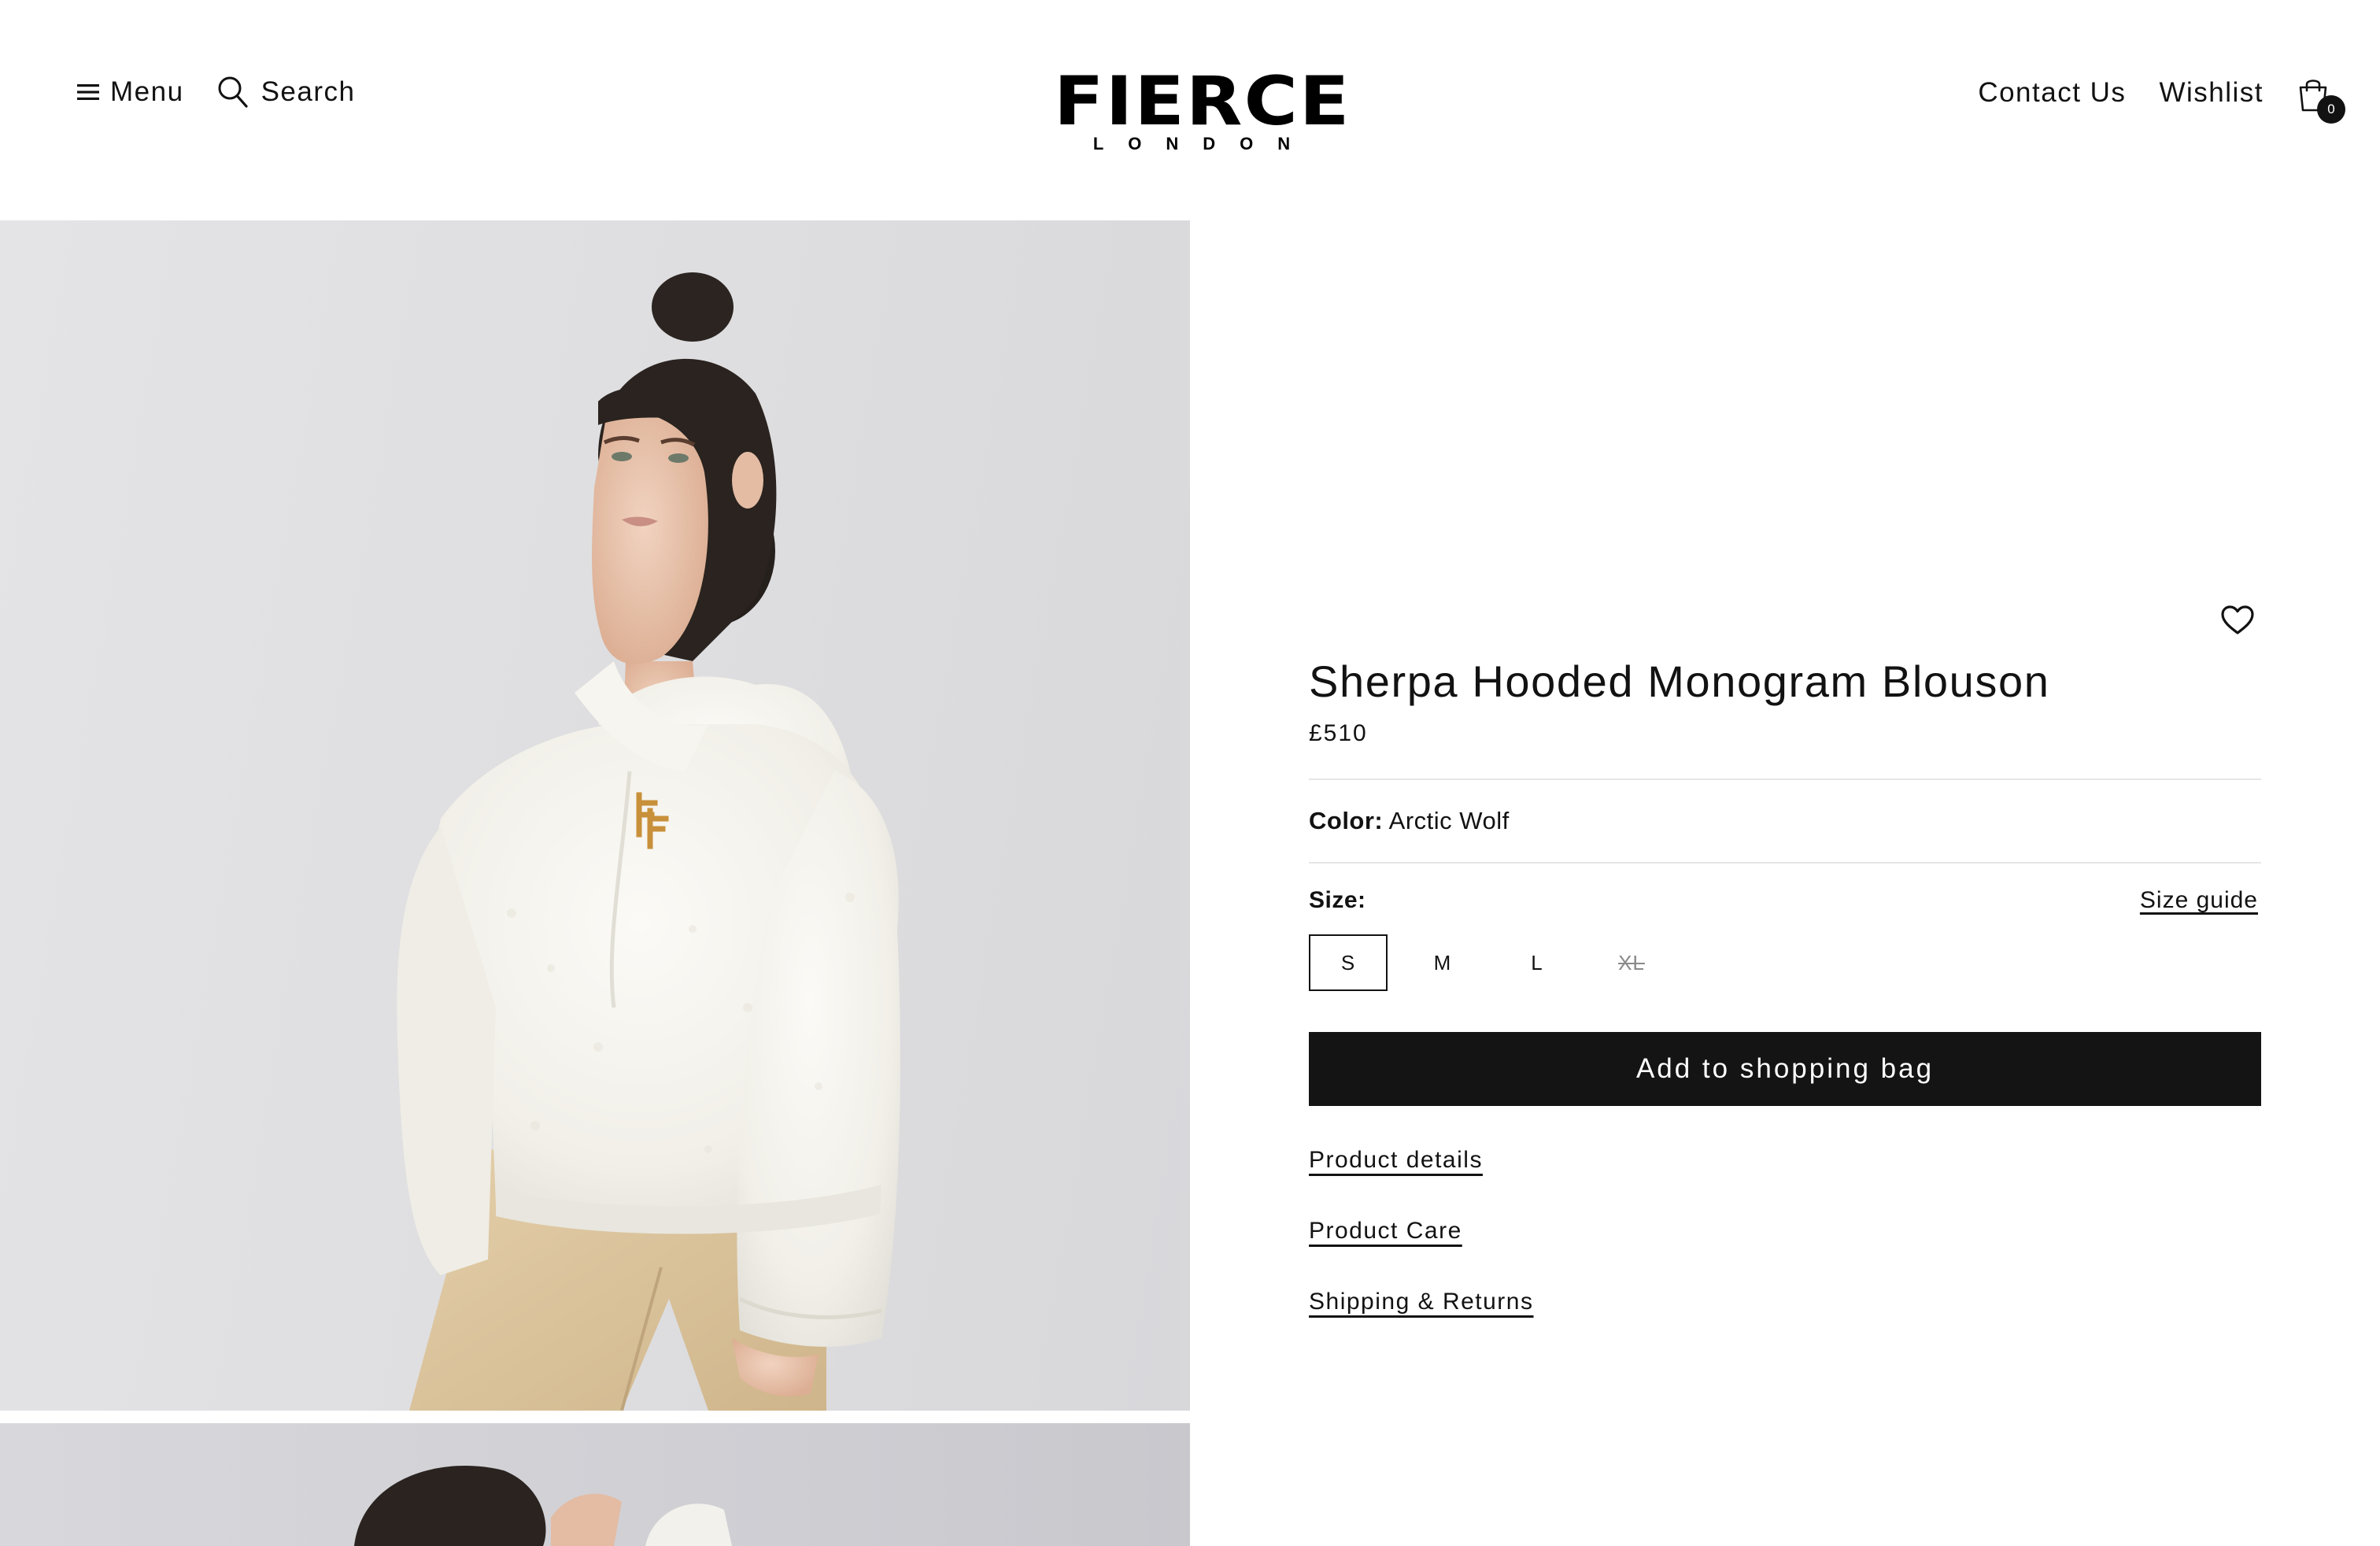  Describe the element at coordinates (2052, 93) in the screenshot. I see `contact-us-link: Contact Us` at that location.